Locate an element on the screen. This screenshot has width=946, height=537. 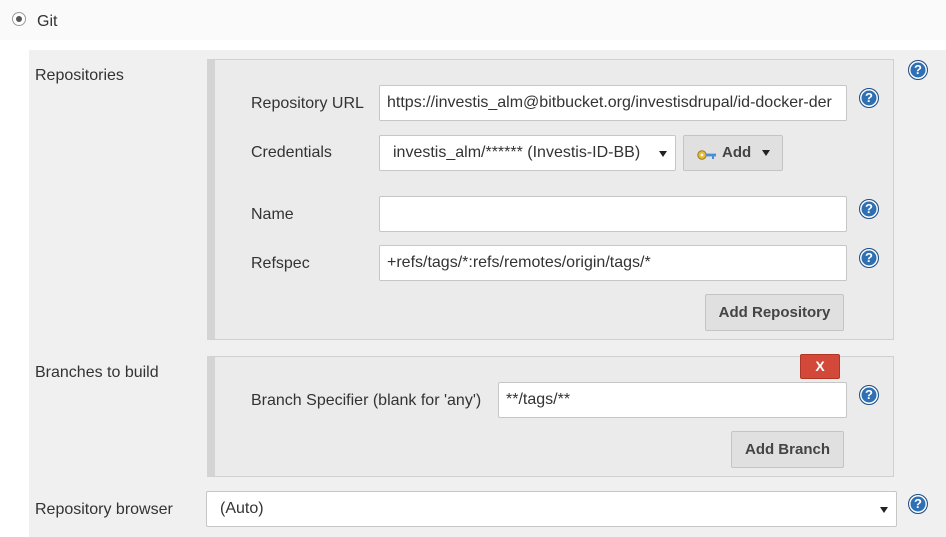
repository-browser-selected-value: (Auto) is located at coordinates (242, 508).